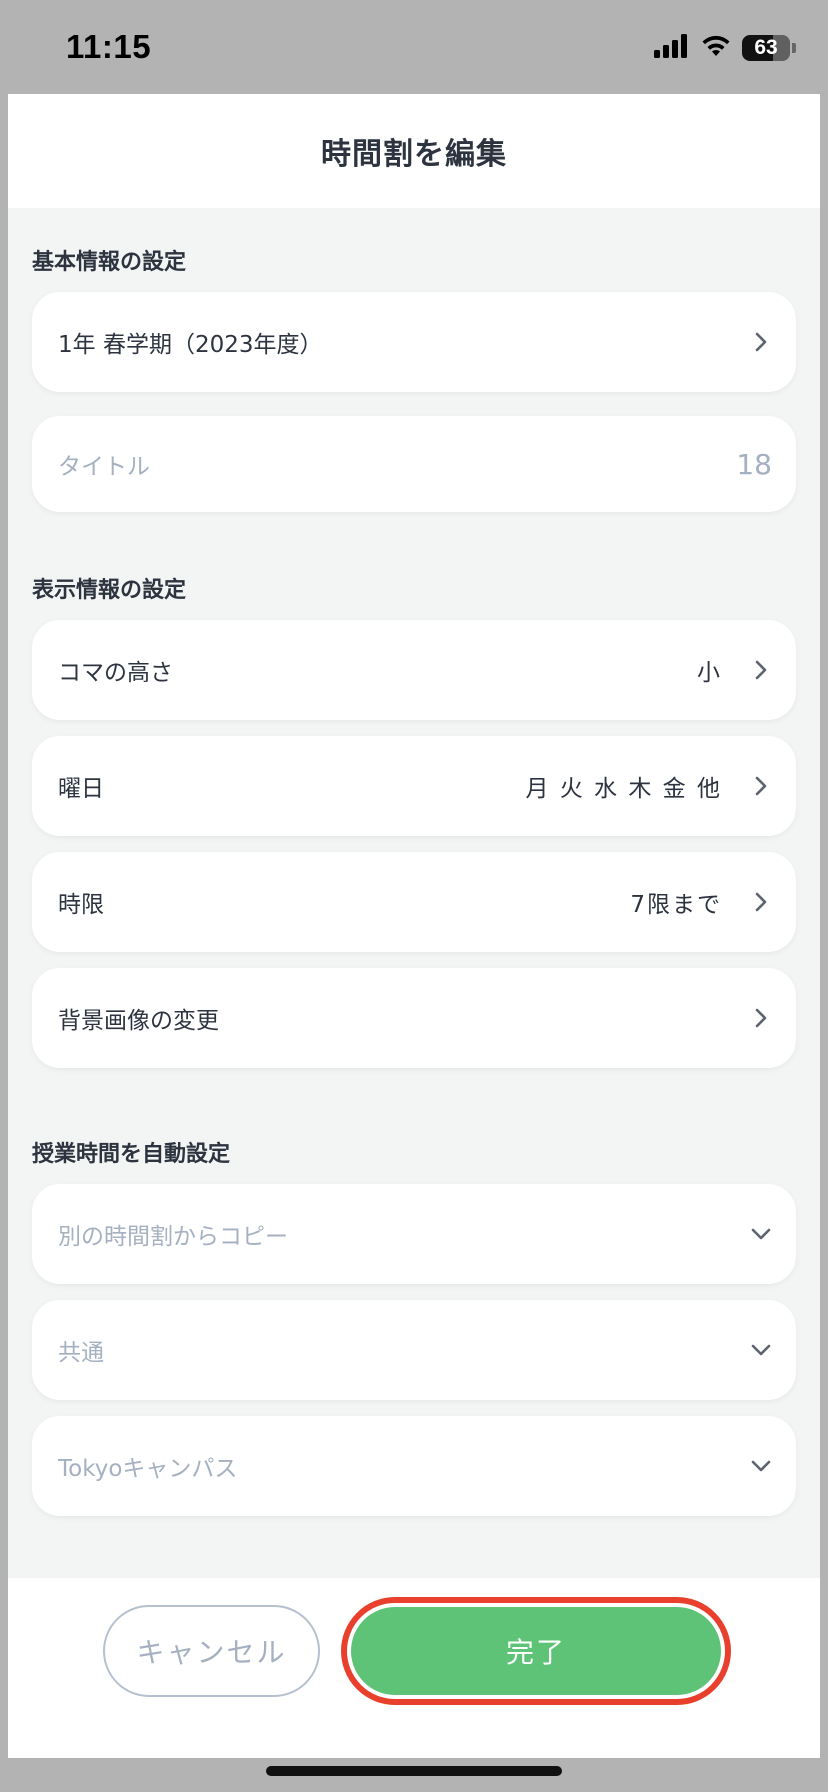 Image resolution: width=828 pixels, height=1792 pixels. What do you see at coordinates (211, 1651) in the screenshot?
I see `cancel-button: キャンセル` at bounding box center [211, 1651].